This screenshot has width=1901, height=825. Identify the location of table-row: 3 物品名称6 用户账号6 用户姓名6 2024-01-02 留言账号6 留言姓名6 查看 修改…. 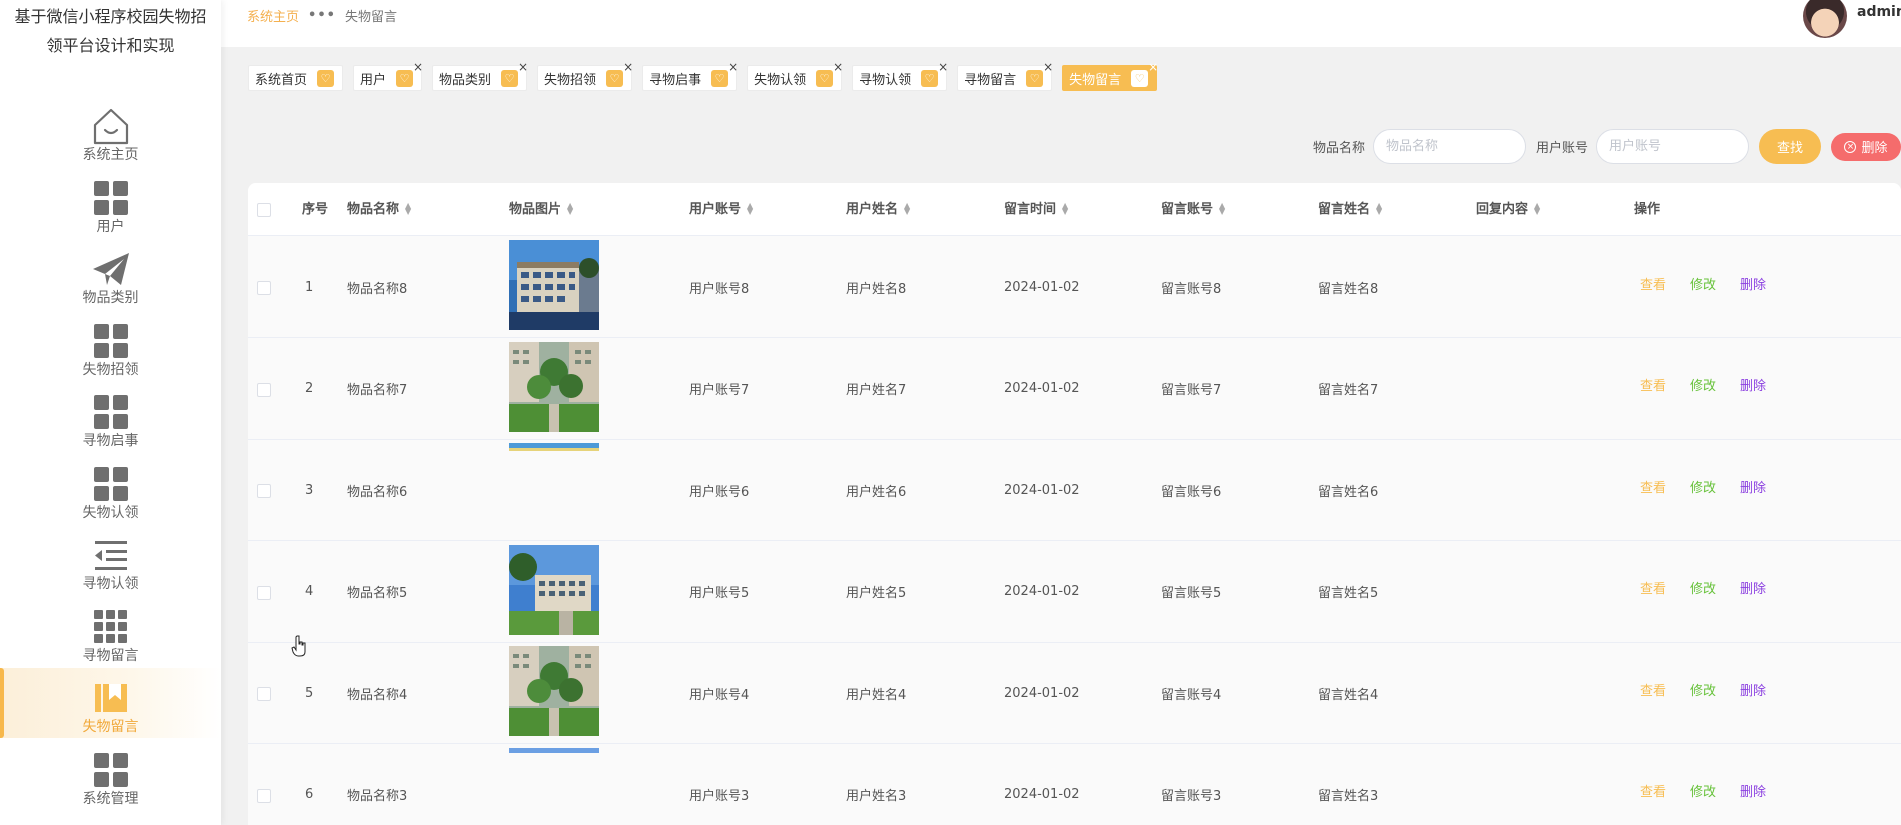
(1074, 490).